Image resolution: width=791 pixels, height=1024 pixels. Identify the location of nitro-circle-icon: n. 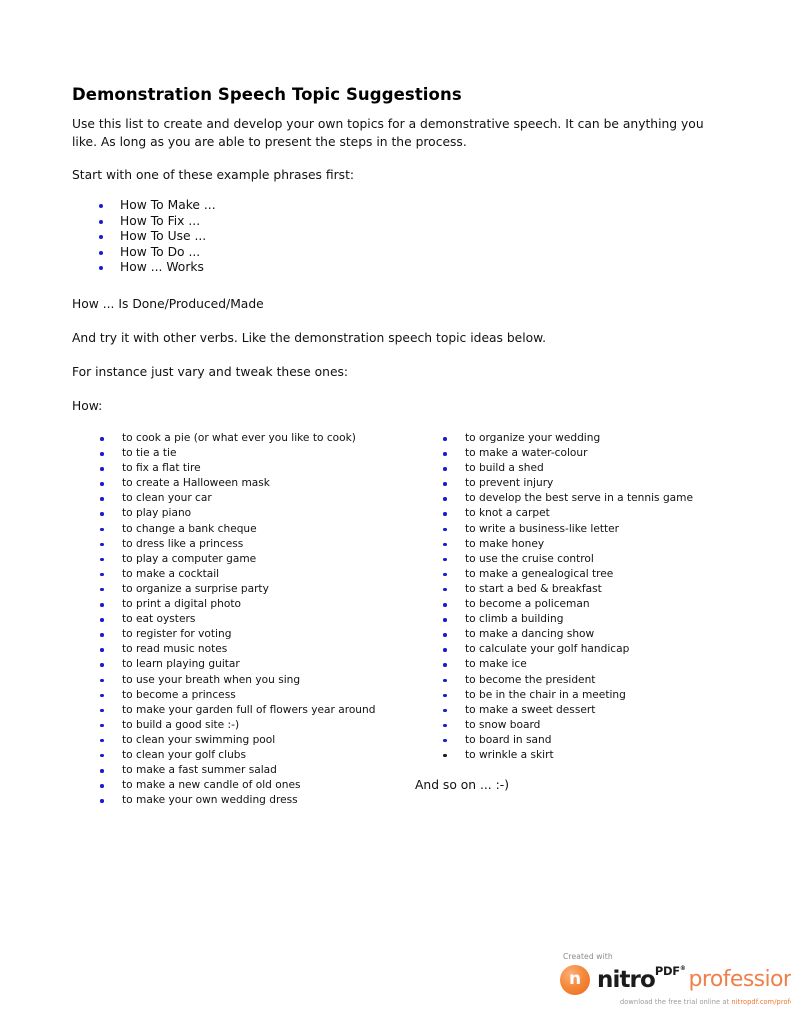
(575, 980).